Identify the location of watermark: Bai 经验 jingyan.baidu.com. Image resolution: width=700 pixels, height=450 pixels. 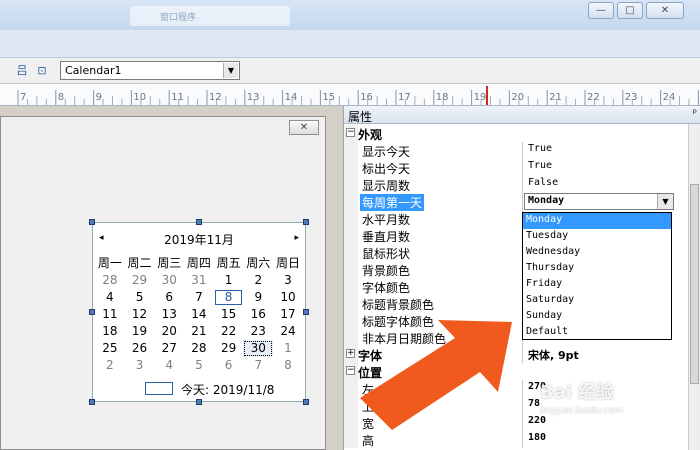
(615, 408).